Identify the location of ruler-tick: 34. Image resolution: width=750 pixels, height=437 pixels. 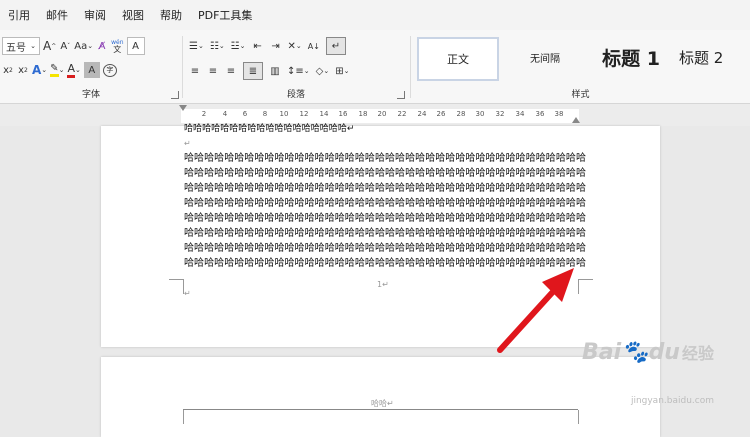
(520, 114).